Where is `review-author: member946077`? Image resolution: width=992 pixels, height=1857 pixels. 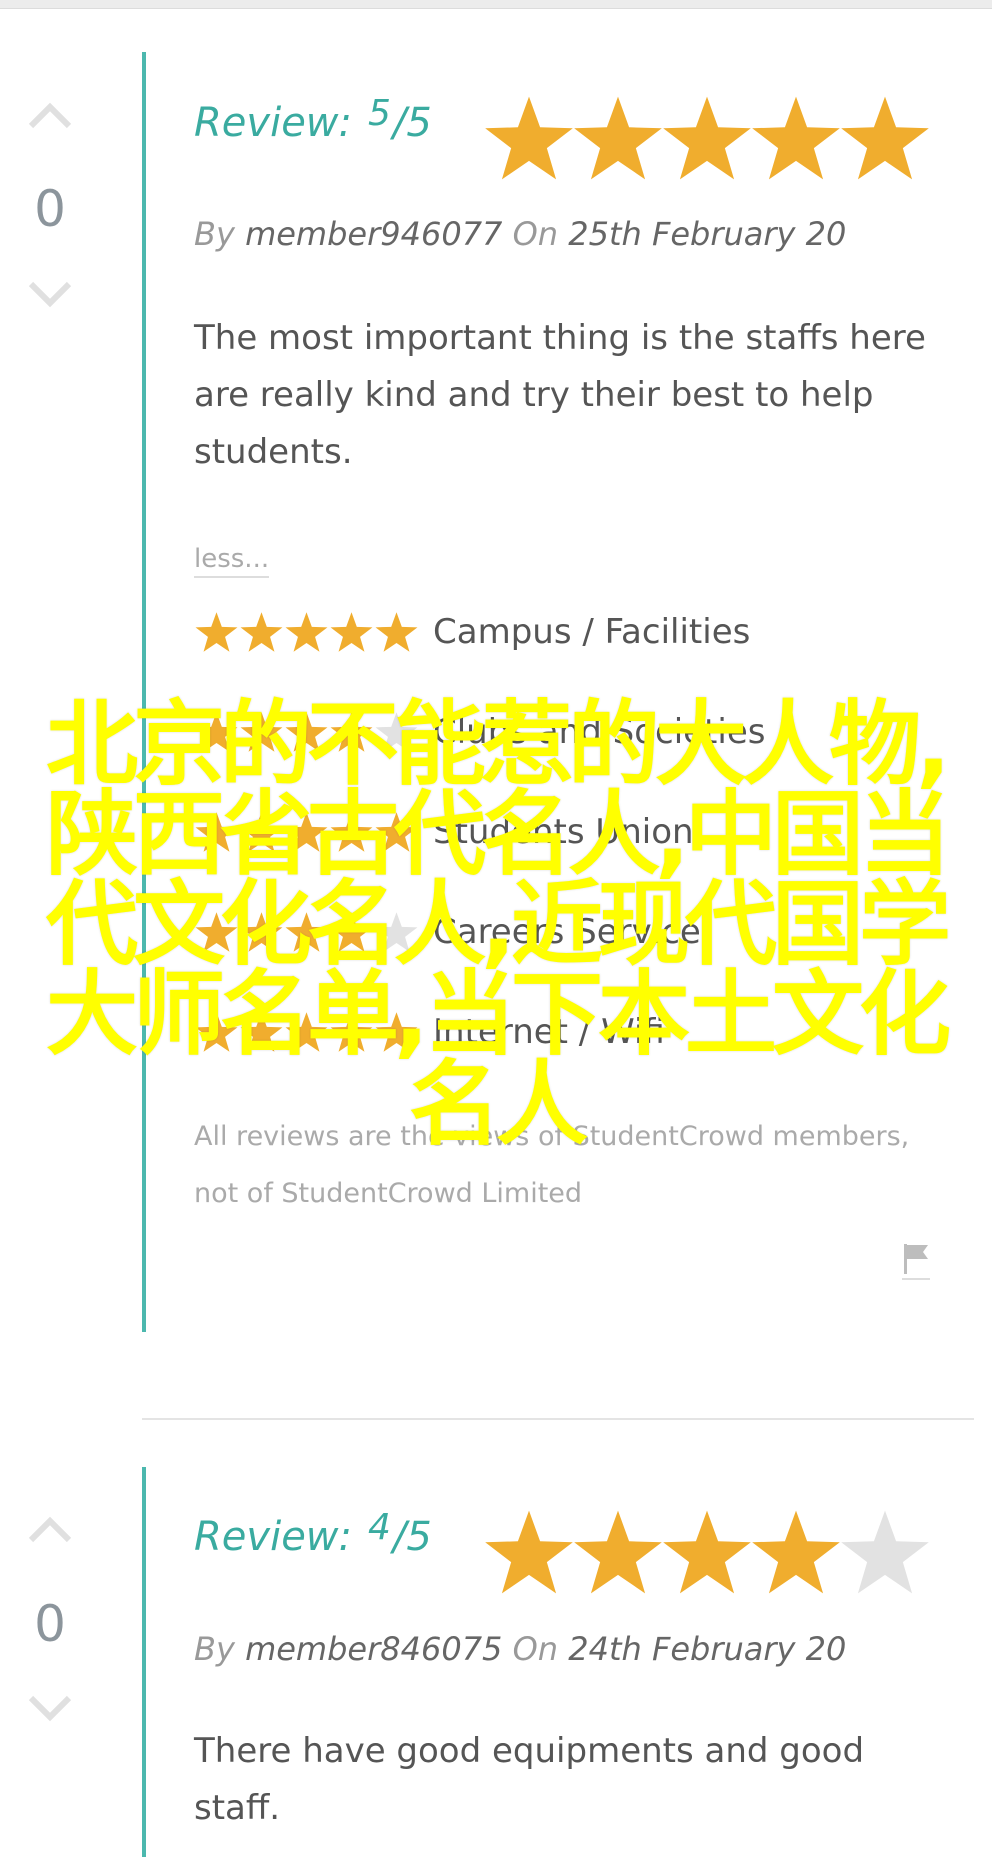 review-author: member946077 is located at coordinates (373, 234).